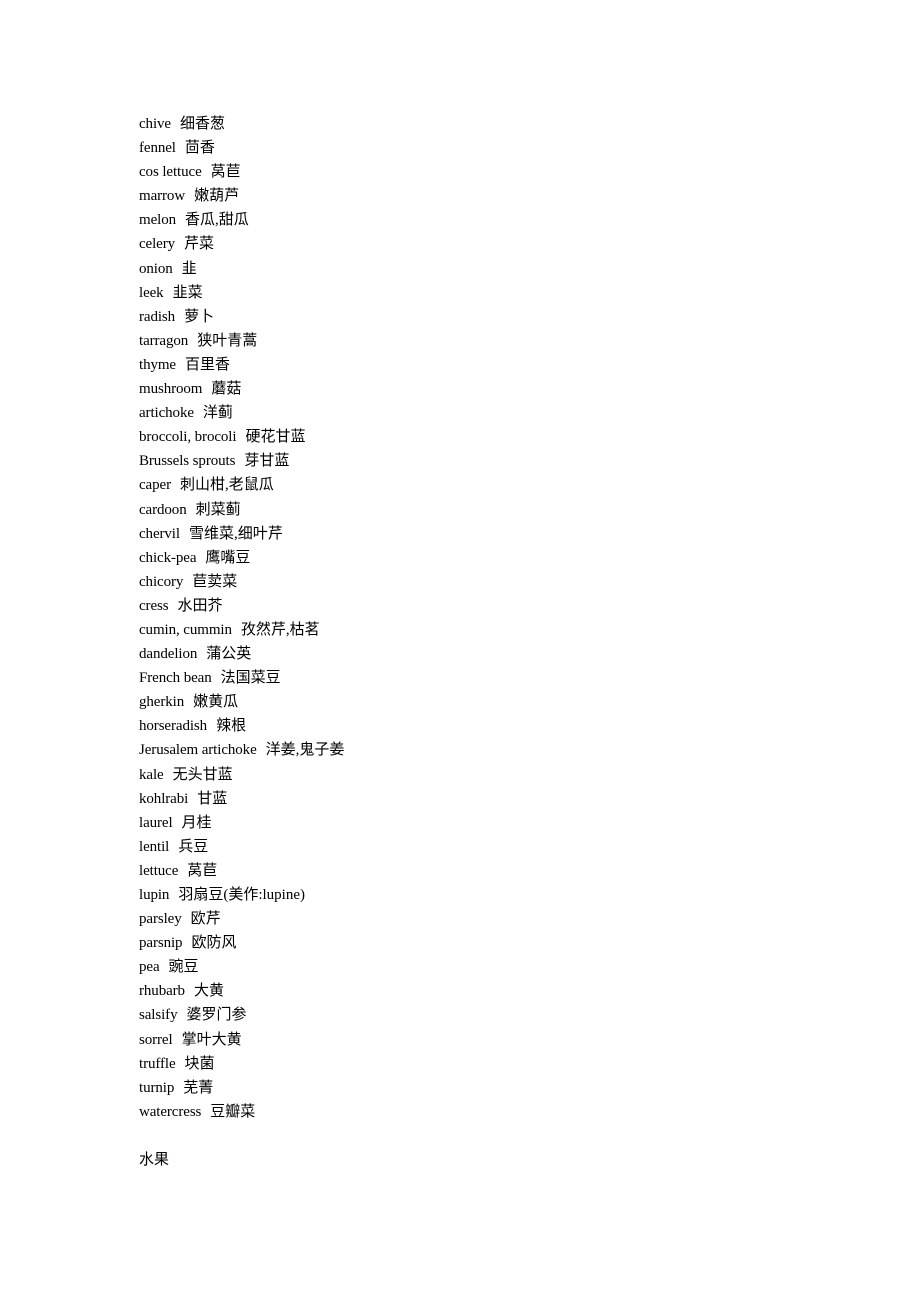 This screenshot has width=920, height=1302. I want to click on vocabulary-entry: turnip 芜菁, so click(489, 1088).